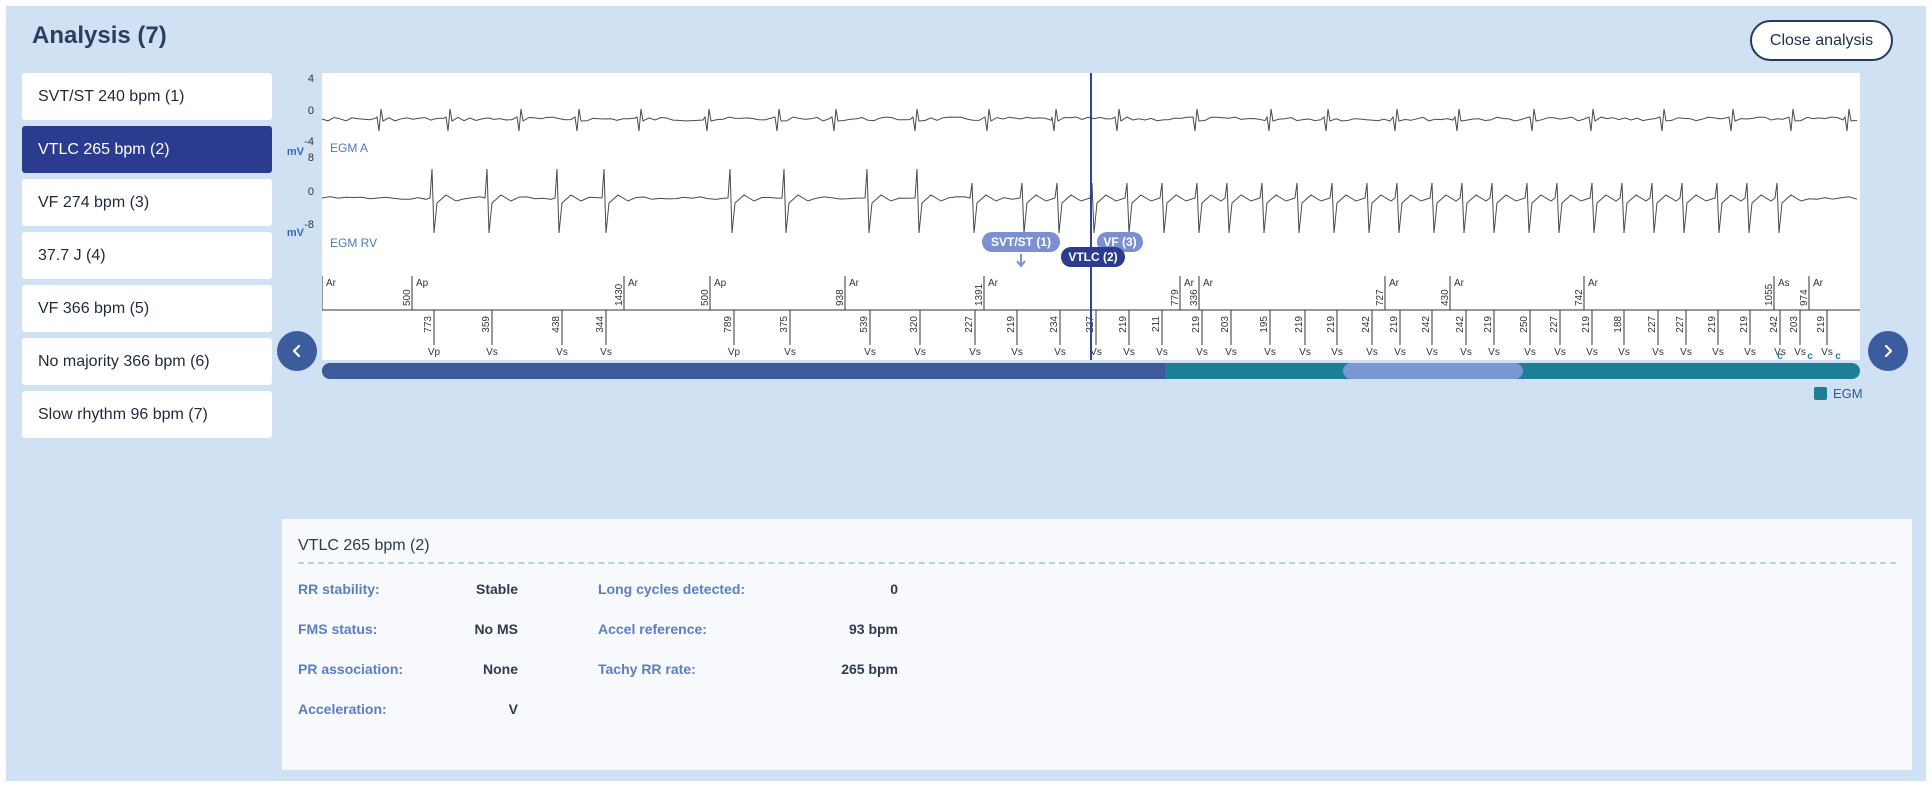 This screenshot has height=787, width=1932. What do you see at coordinates (99, 35) in the screenshot?
I see `page-title: Analysis (7)` at bounding box center [99, 35].